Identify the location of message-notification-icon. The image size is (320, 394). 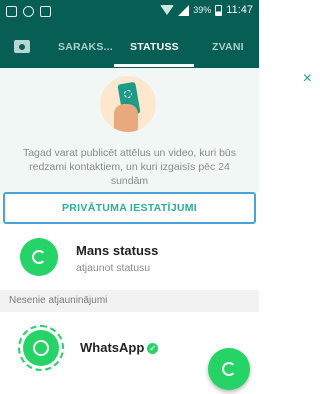
(45, 11).